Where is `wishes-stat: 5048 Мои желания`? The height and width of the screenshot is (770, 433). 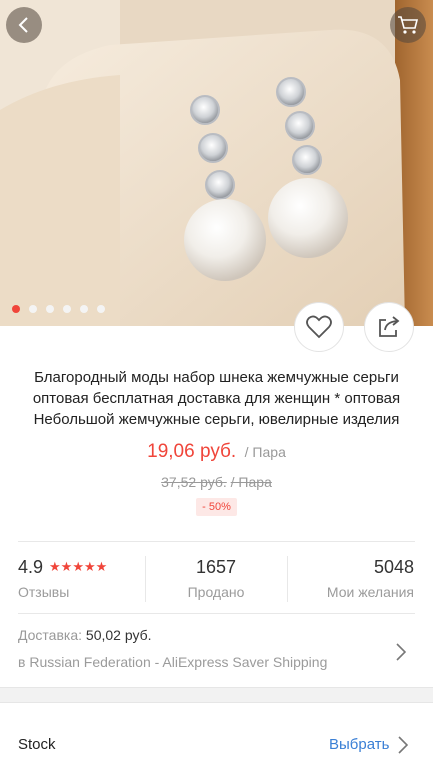 wishes-stat: 5048 Мои желания is located at coordinates (351, 578).